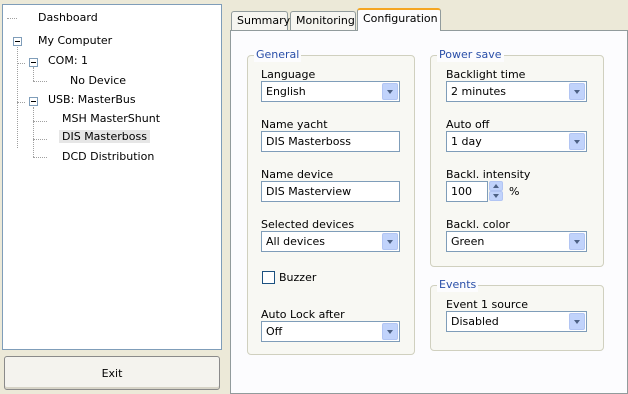 This screenshot has height=394, width=628. I want to click on events-group: Events Event 1 source Disabled, so click(517, 314).